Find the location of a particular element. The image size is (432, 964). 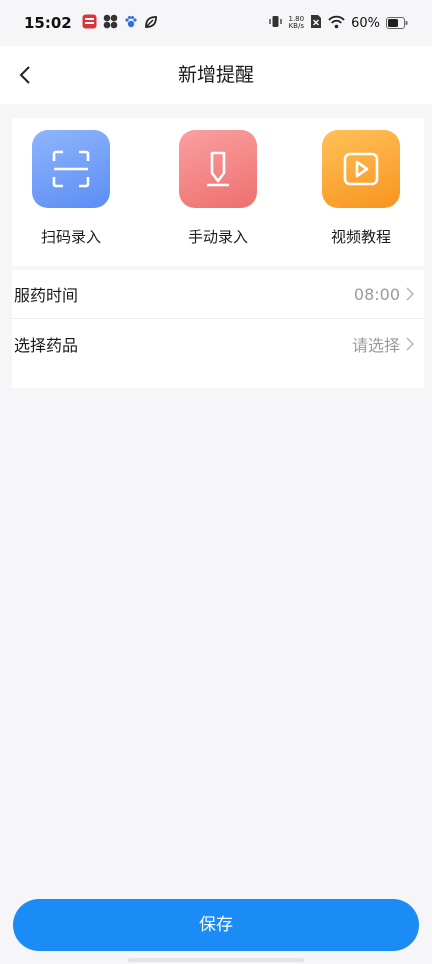

entry-actions: 扫码录入 手动录入 视频教程 is located at coordinates (218, 192).